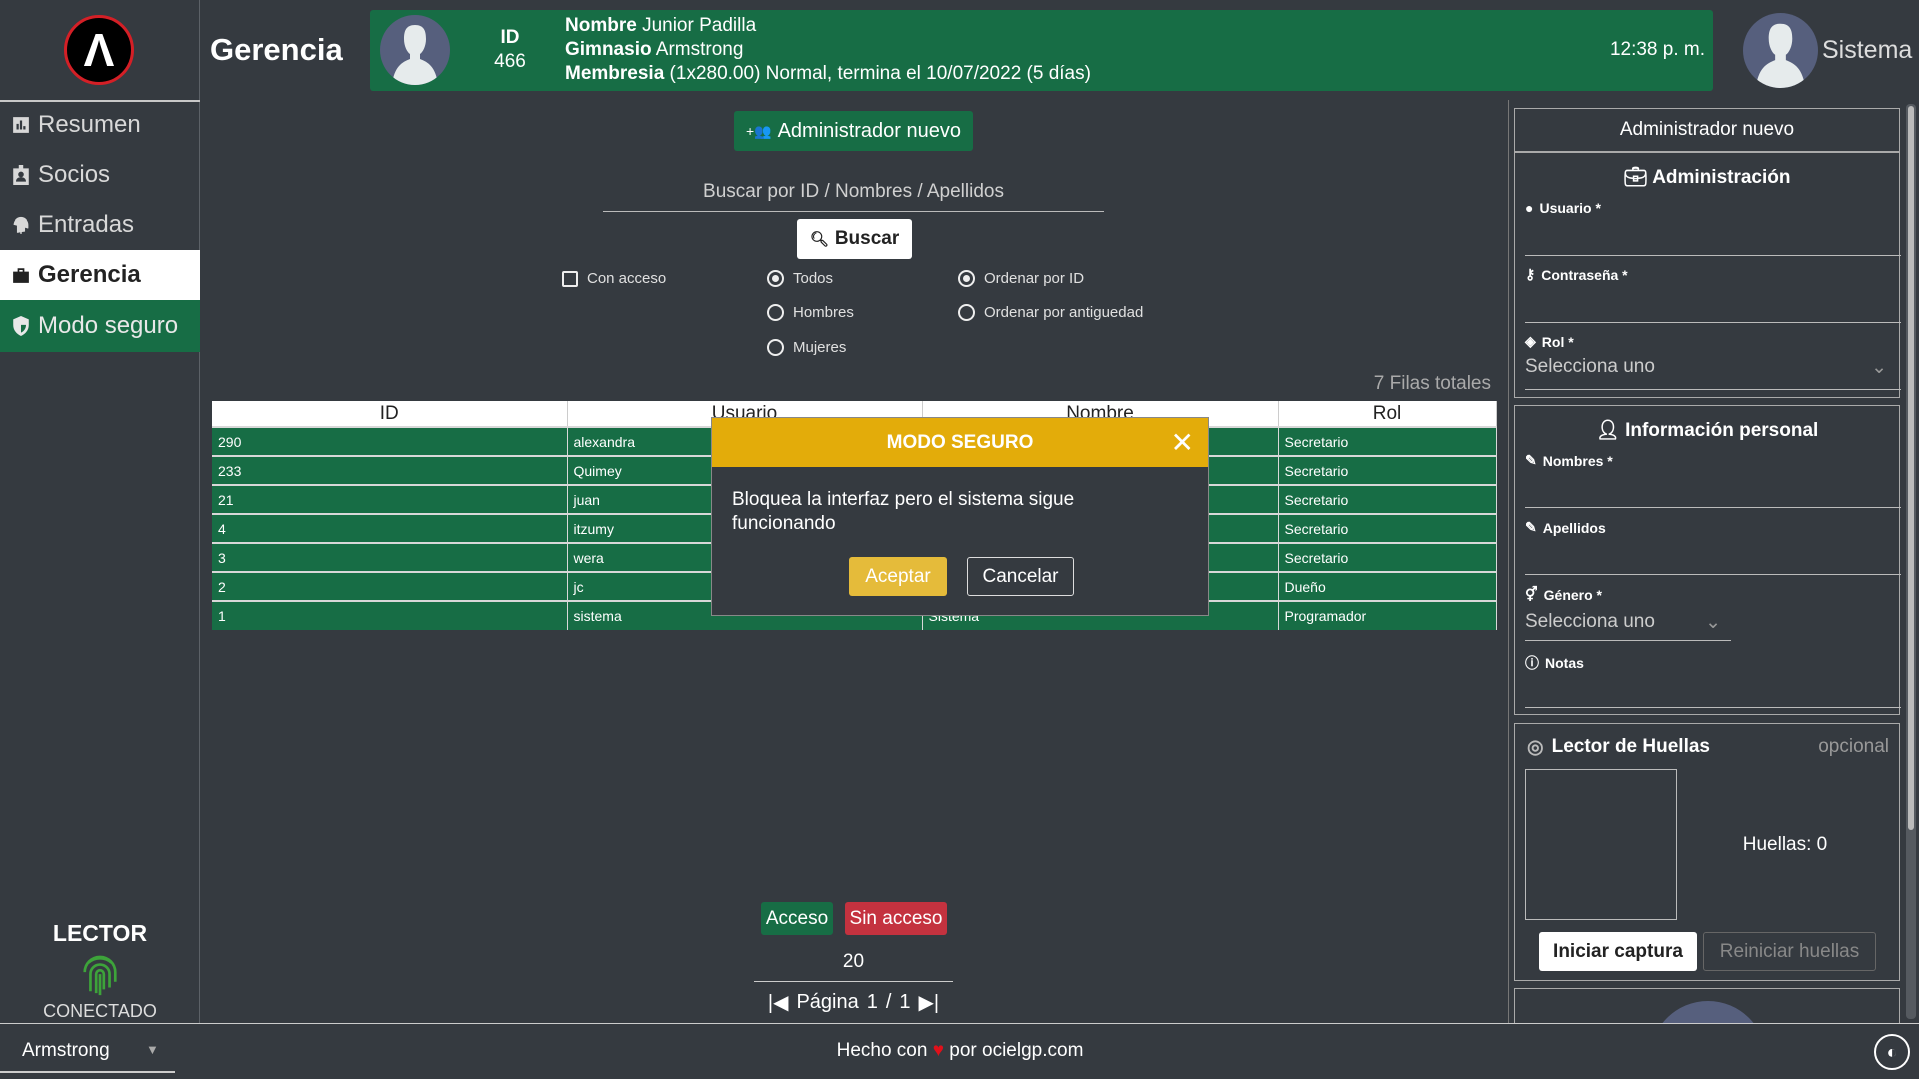  I want to click on photo-section, so click(1707, 1005).